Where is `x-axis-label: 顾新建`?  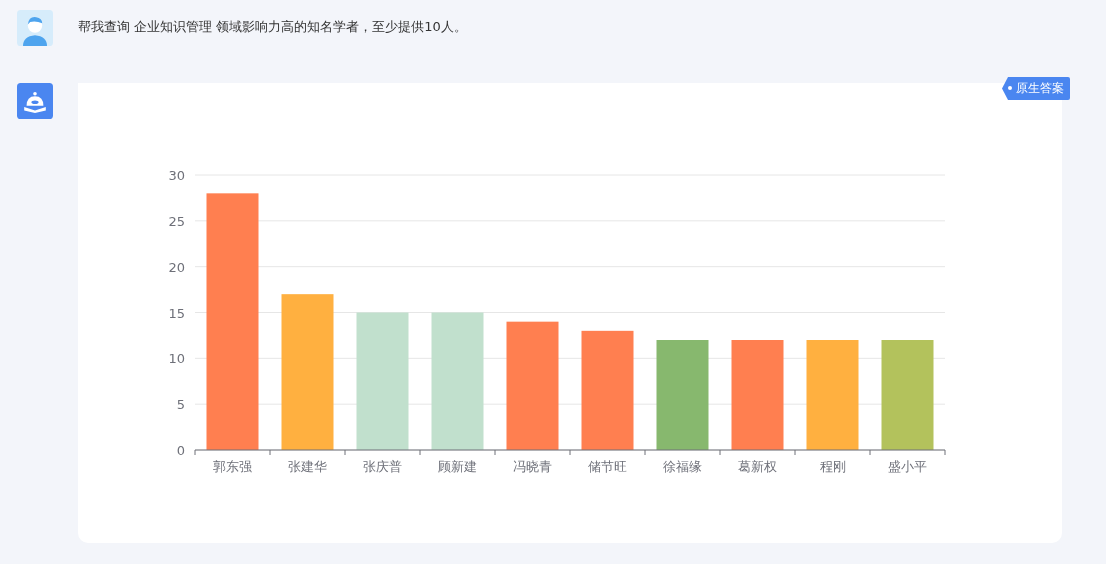 x-axis-label: 顾新建 is located at coordinates (457, 466).